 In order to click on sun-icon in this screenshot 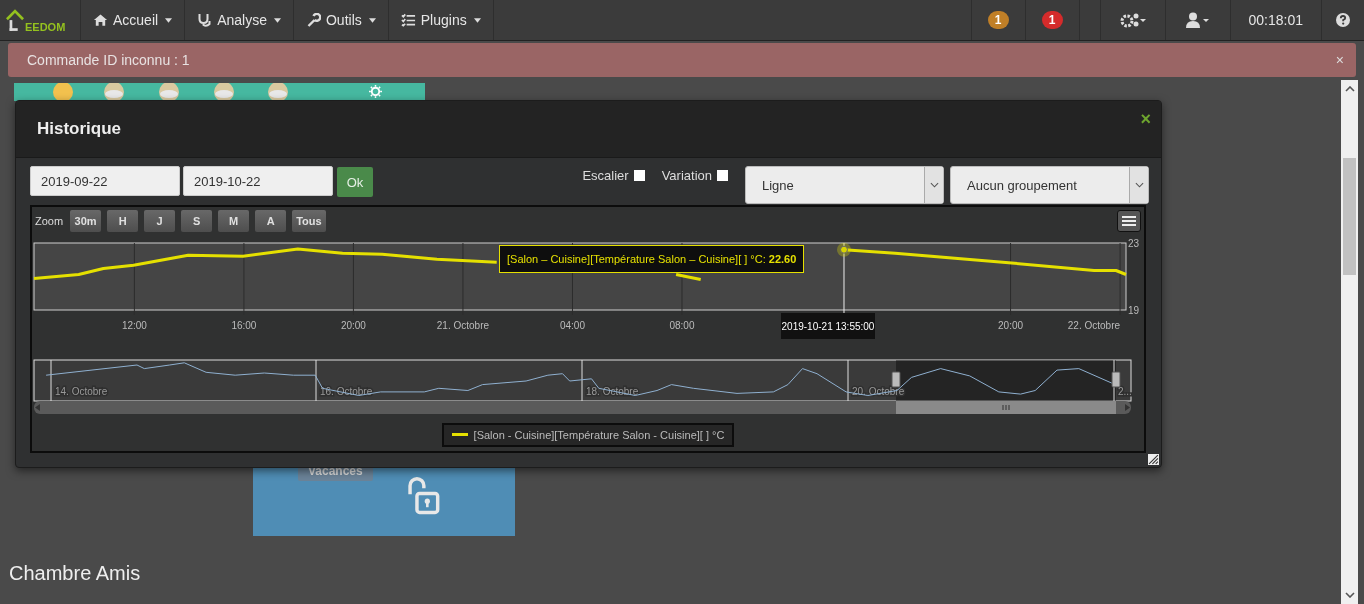, I will do `click(375, 91)`.